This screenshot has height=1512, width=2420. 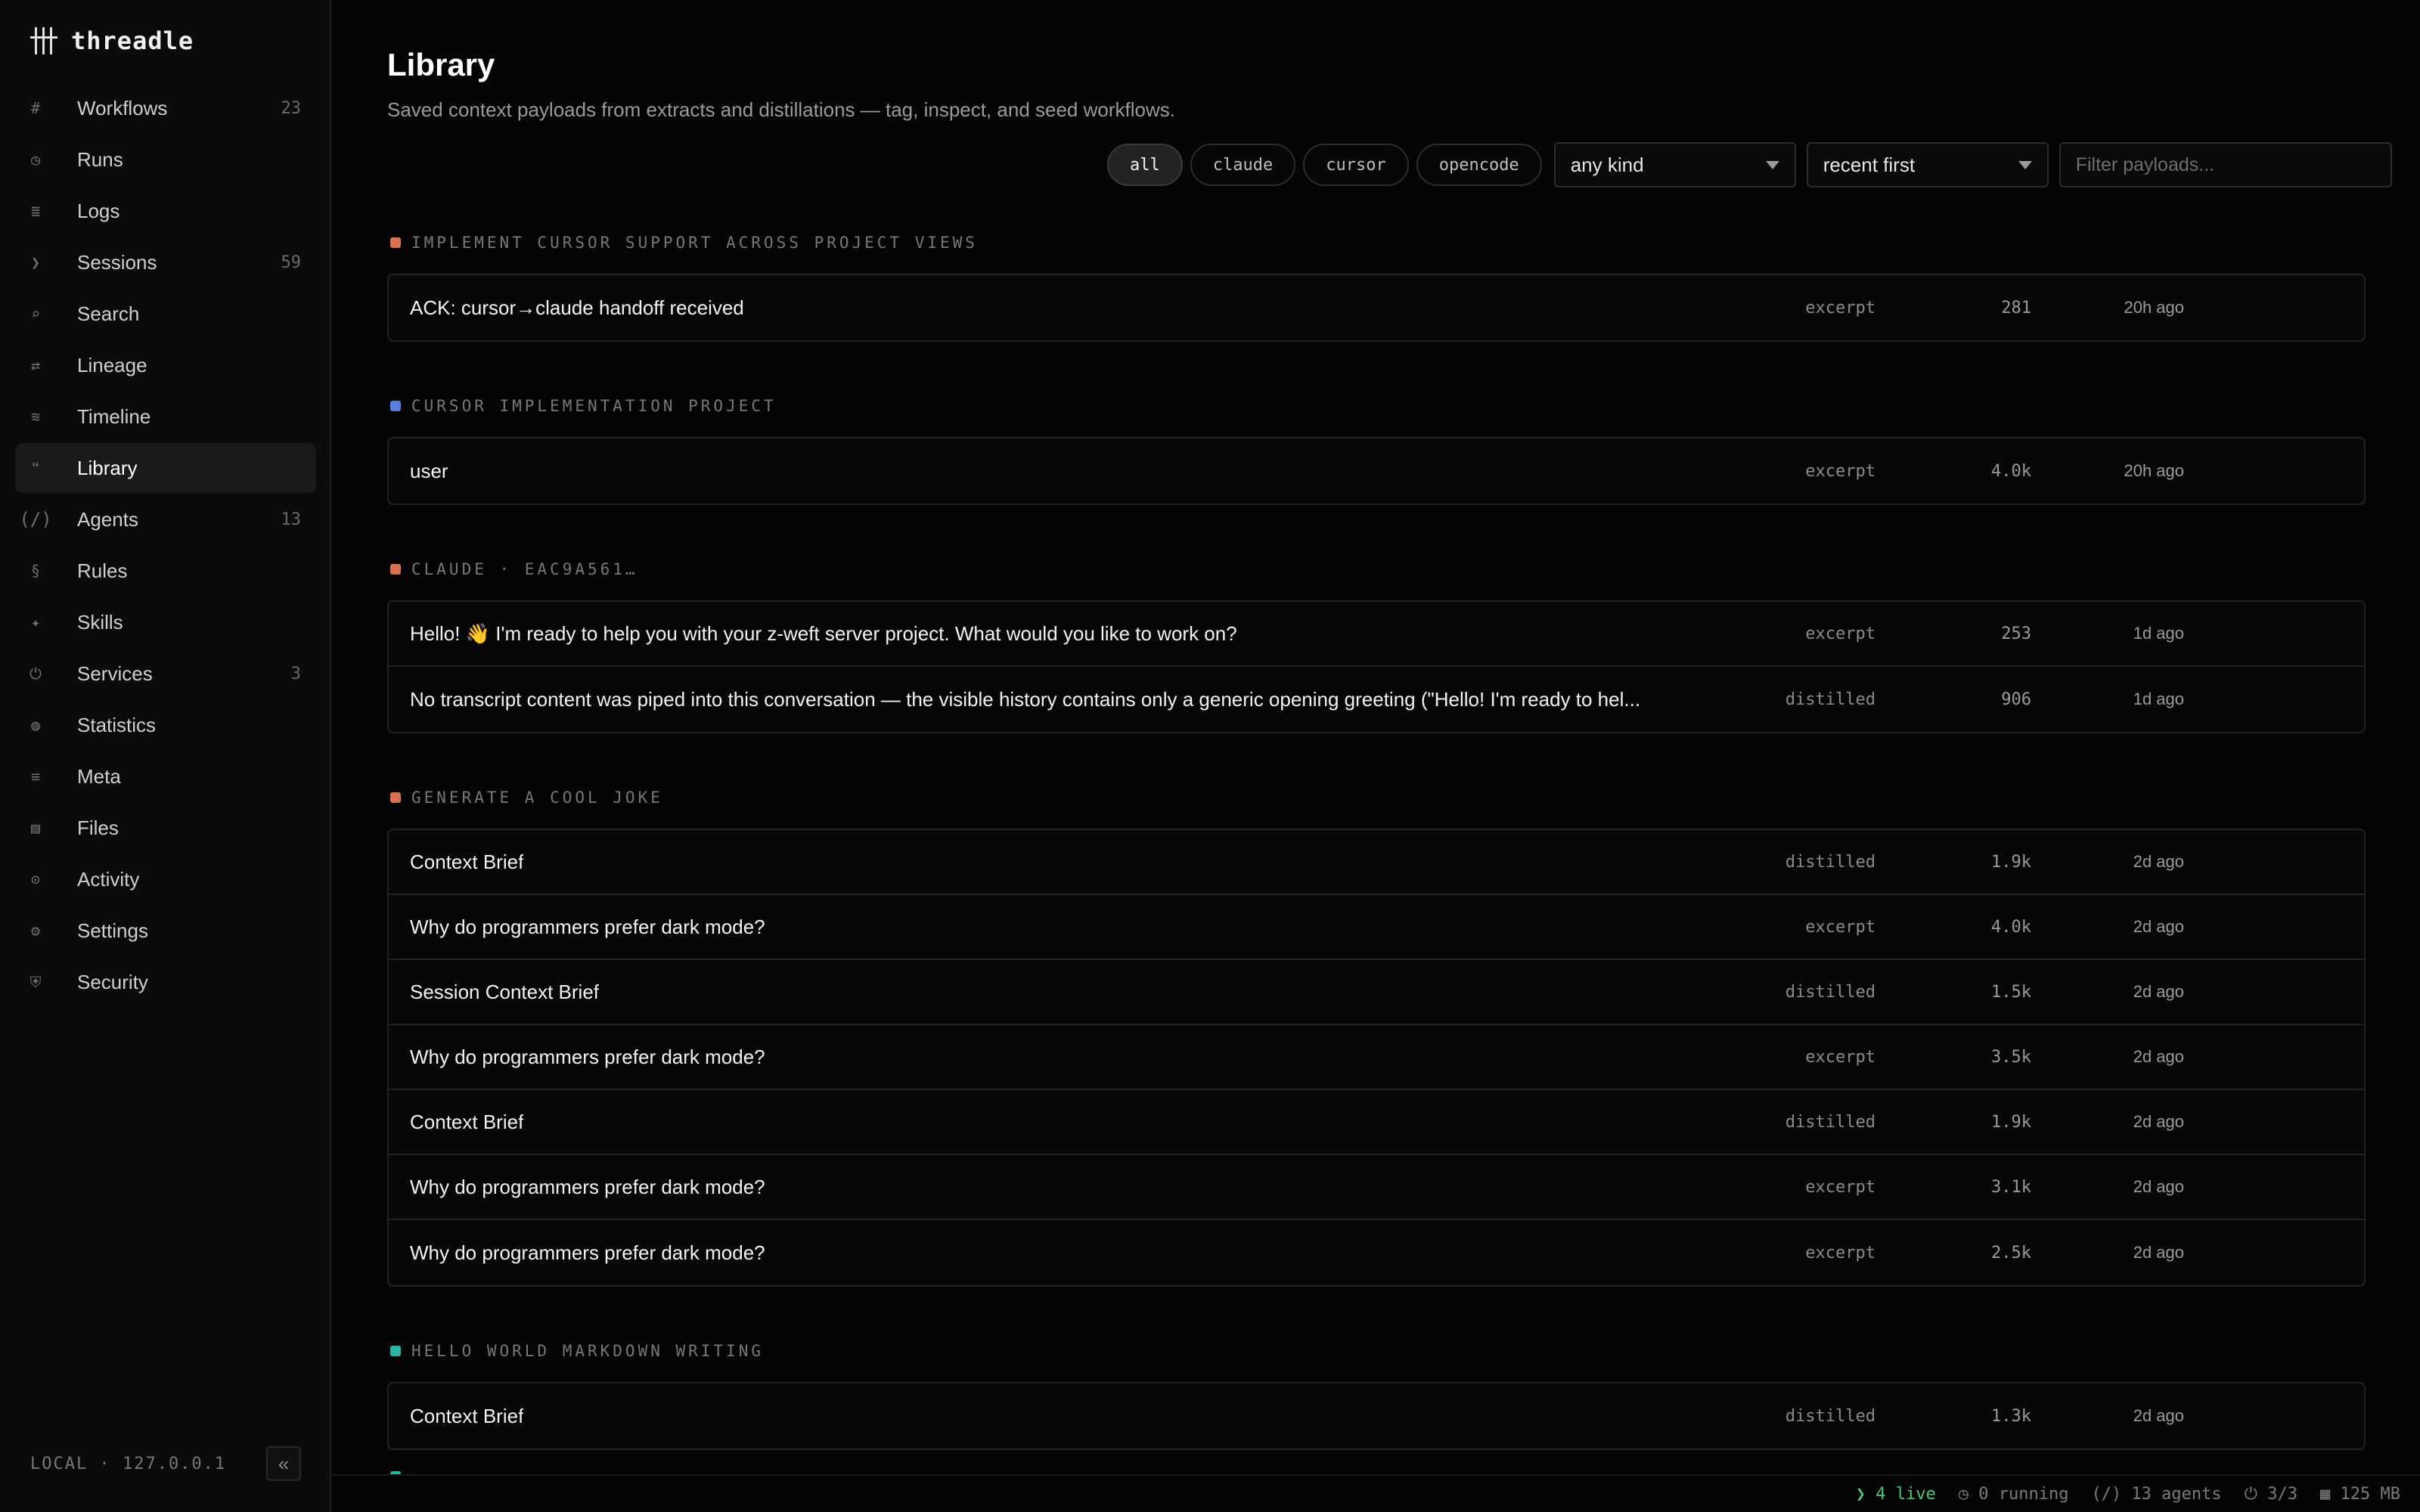 I want to click on payload-time: 1d ago, so click(x=2158, y=633).